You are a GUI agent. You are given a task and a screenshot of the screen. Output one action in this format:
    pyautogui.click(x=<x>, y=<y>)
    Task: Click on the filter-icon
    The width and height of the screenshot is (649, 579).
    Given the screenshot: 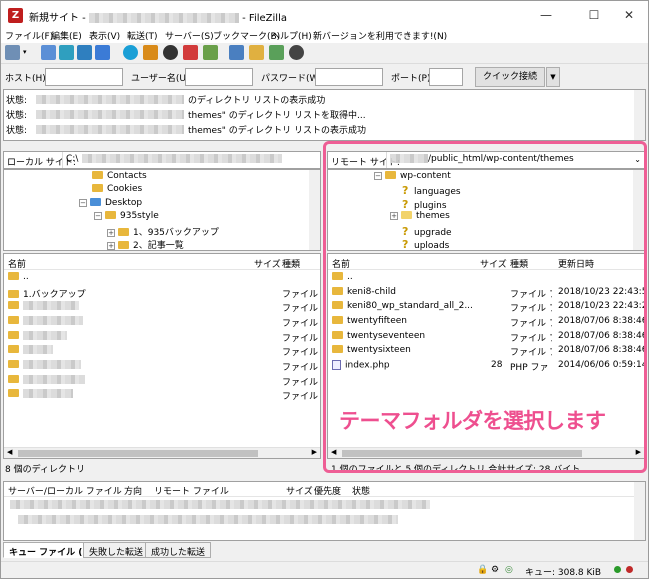 What is the action you would take?
    pyautogui.click(x=236, y=52)
    